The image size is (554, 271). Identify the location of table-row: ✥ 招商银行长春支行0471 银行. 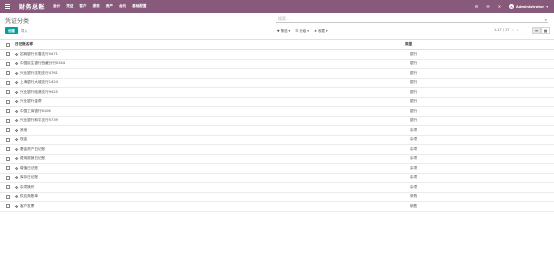
(277, 55).